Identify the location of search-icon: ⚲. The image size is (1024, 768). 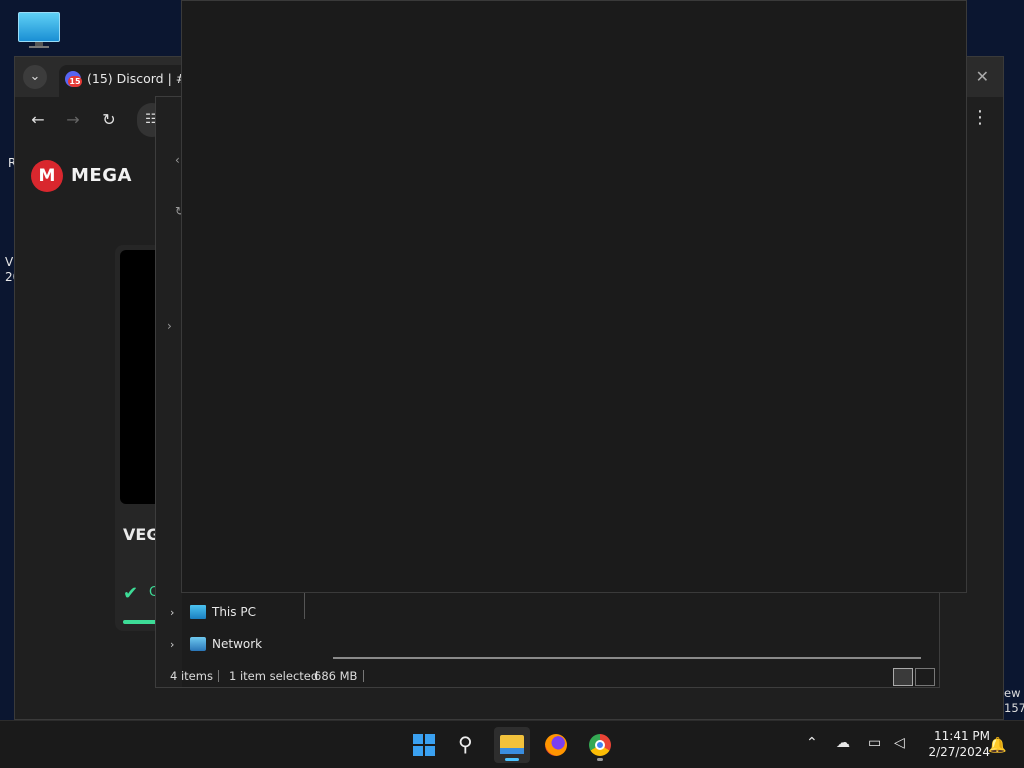
(465, 744).